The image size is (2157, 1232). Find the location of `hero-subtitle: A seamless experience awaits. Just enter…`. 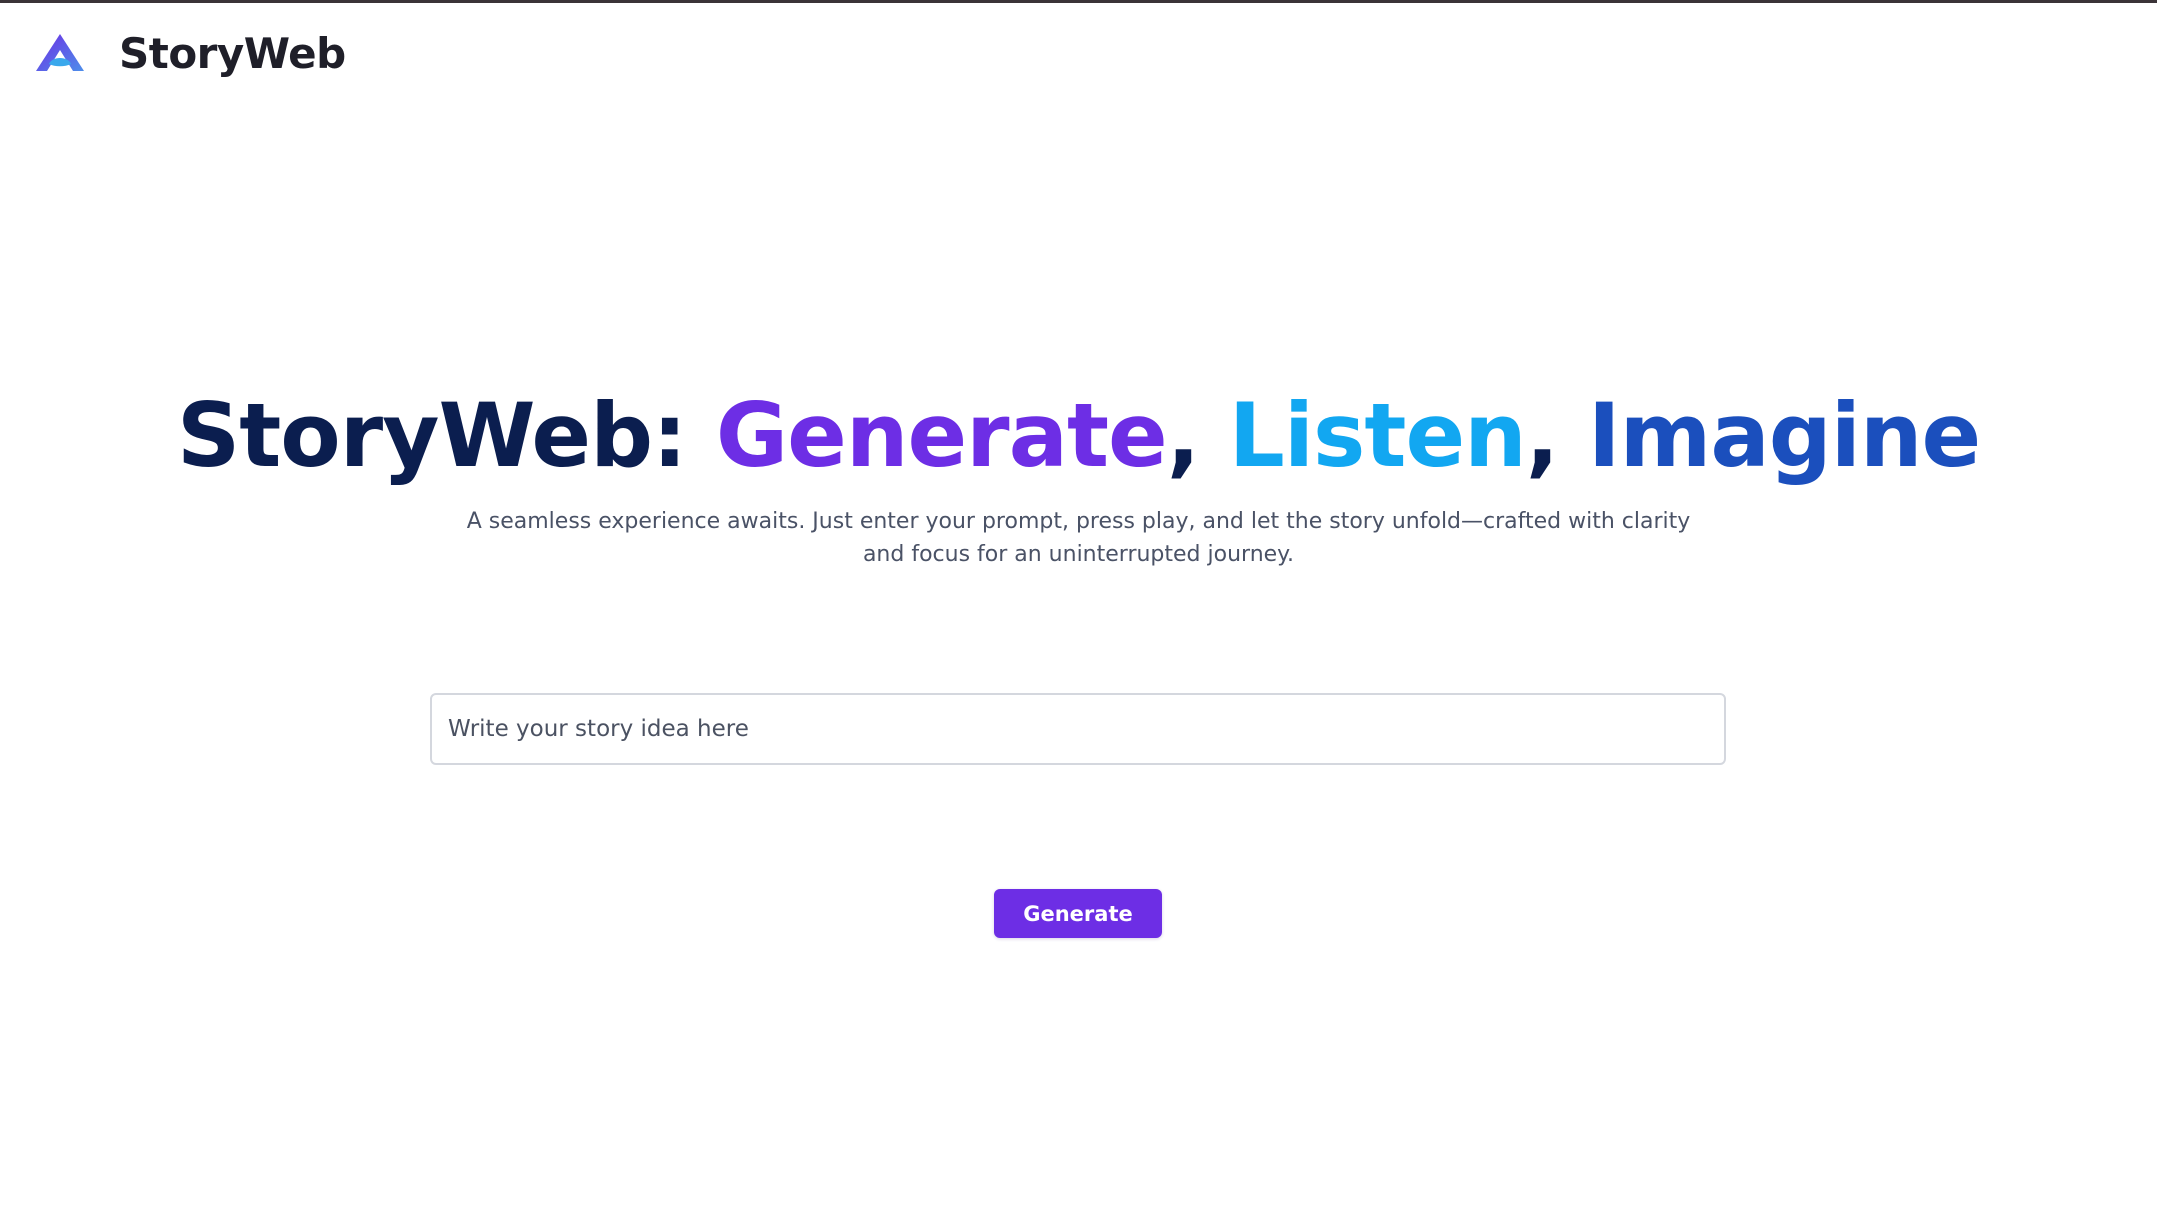

hero-subtitle: A seamless experience awaits. Just enter… is located at coordinates (1078, 538).